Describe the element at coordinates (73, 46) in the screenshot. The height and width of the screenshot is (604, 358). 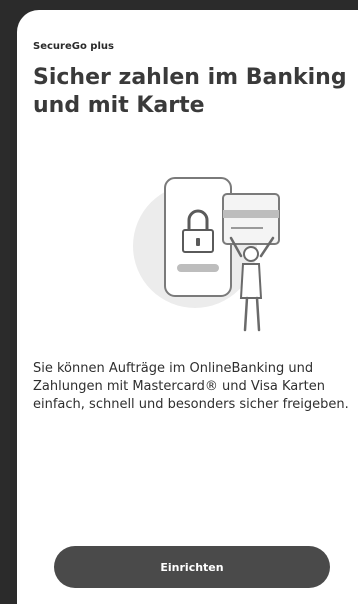
I see `app-brand-label: SecureGo plus` at that location.